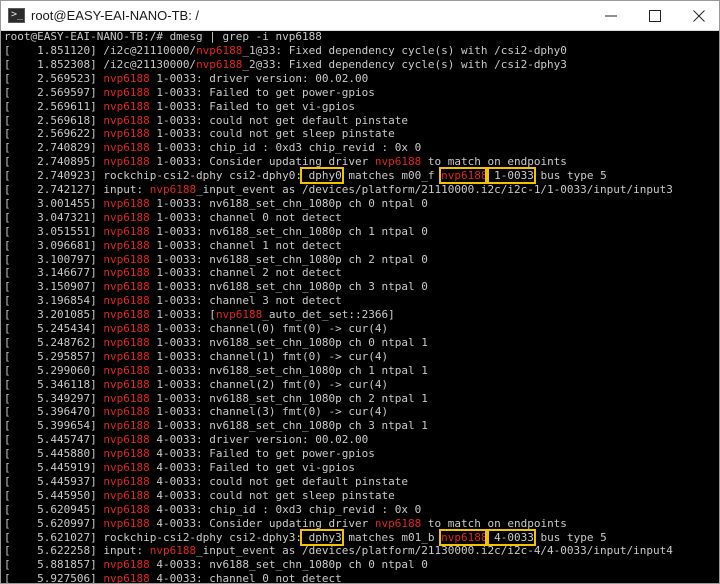 The image size is (720, 584). I want to click on log-text: 4-0033: chip_id : 0xd3 chip_revid : 0x 0, so click(285, 509).